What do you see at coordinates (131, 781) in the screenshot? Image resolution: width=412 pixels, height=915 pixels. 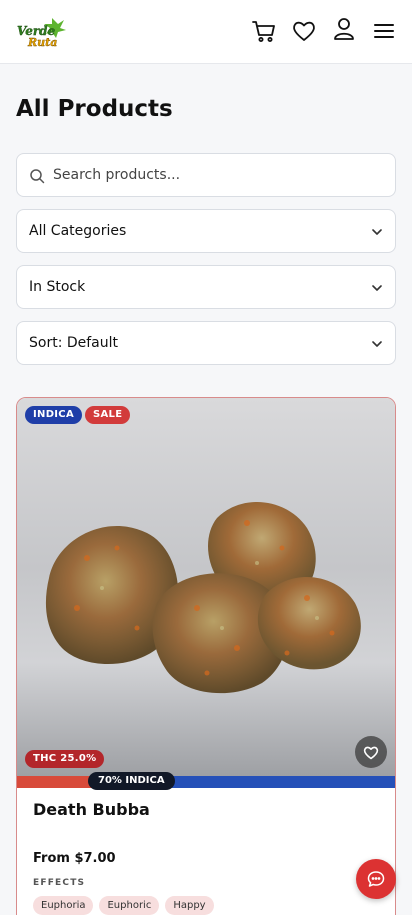 I see `ratio-label: 70% INDICA` at bounding box center [131, 781].